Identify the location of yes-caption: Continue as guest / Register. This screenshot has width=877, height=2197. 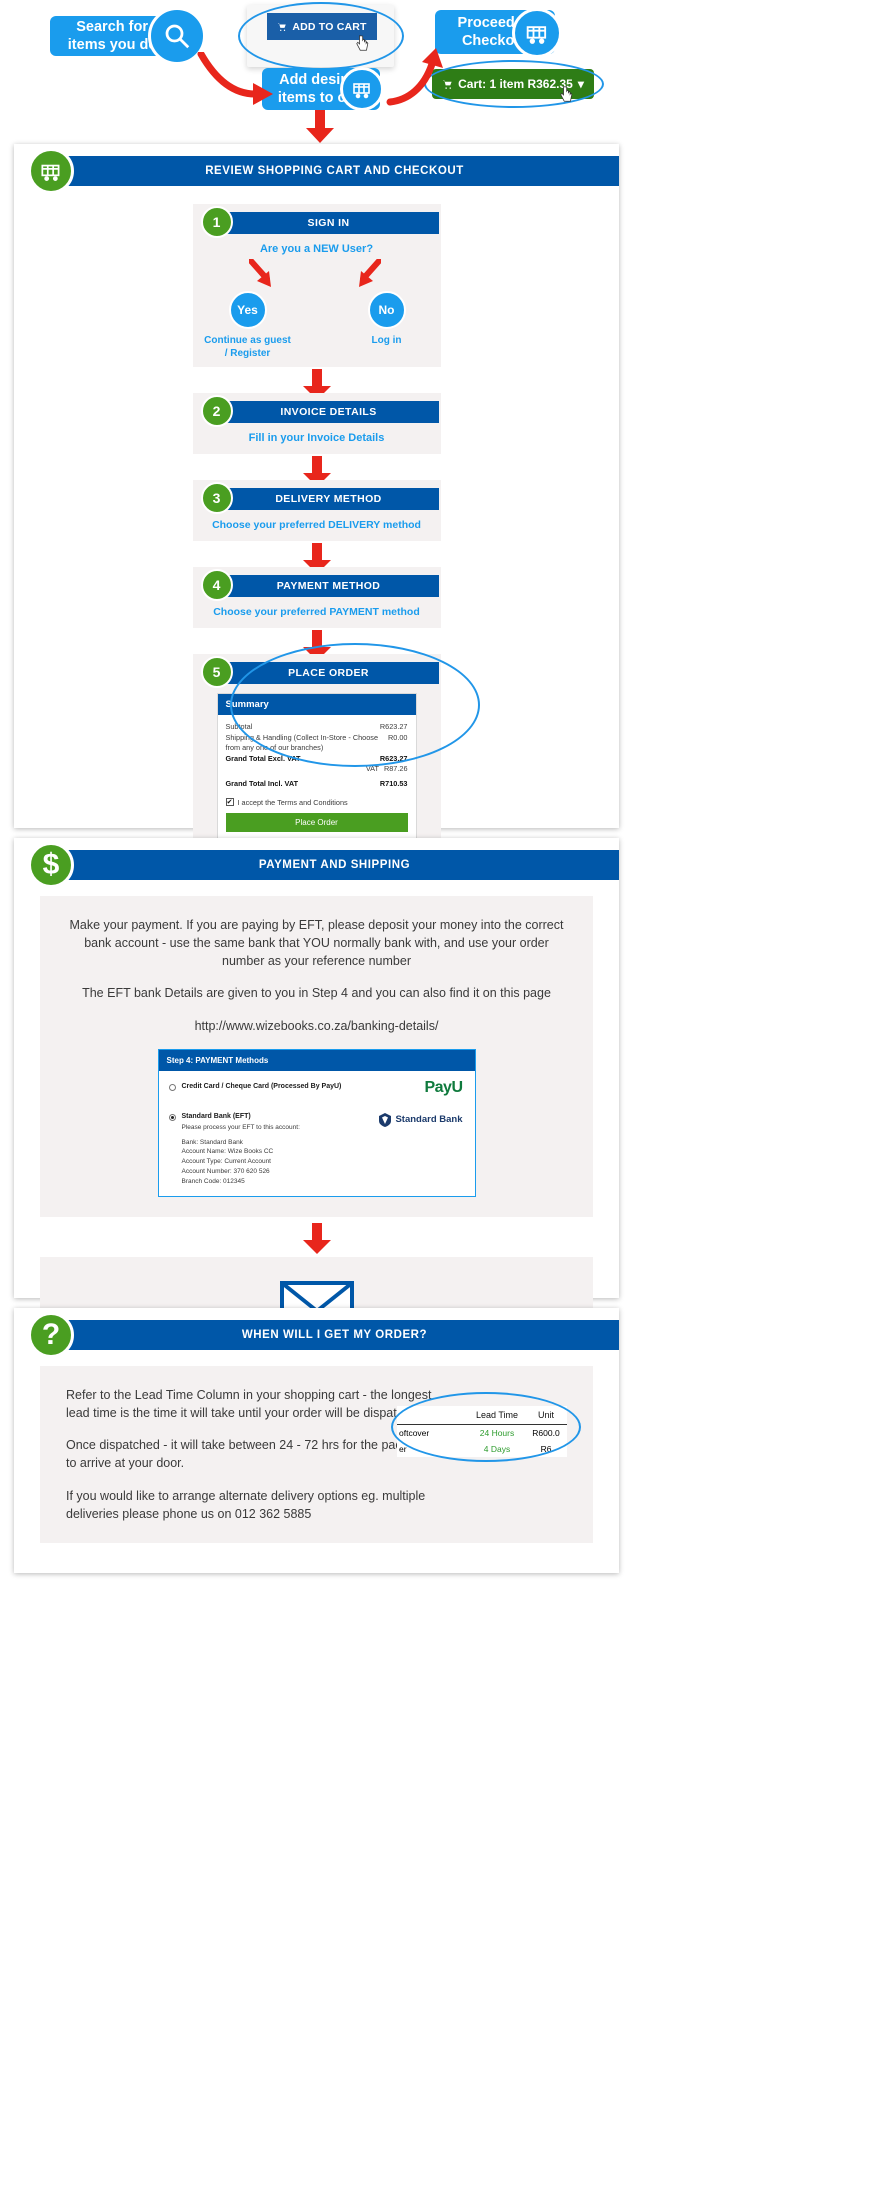
(247, 347).